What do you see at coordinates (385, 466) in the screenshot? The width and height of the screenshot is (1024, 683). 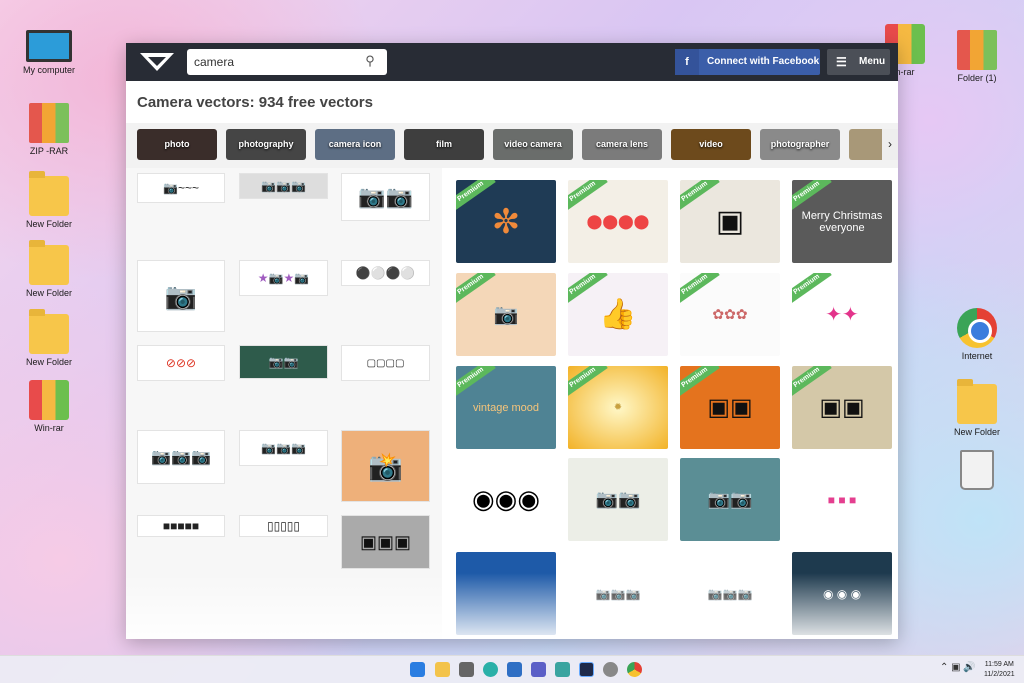 I see `vector-thumb: 📸` at bounding box center [385, 466].